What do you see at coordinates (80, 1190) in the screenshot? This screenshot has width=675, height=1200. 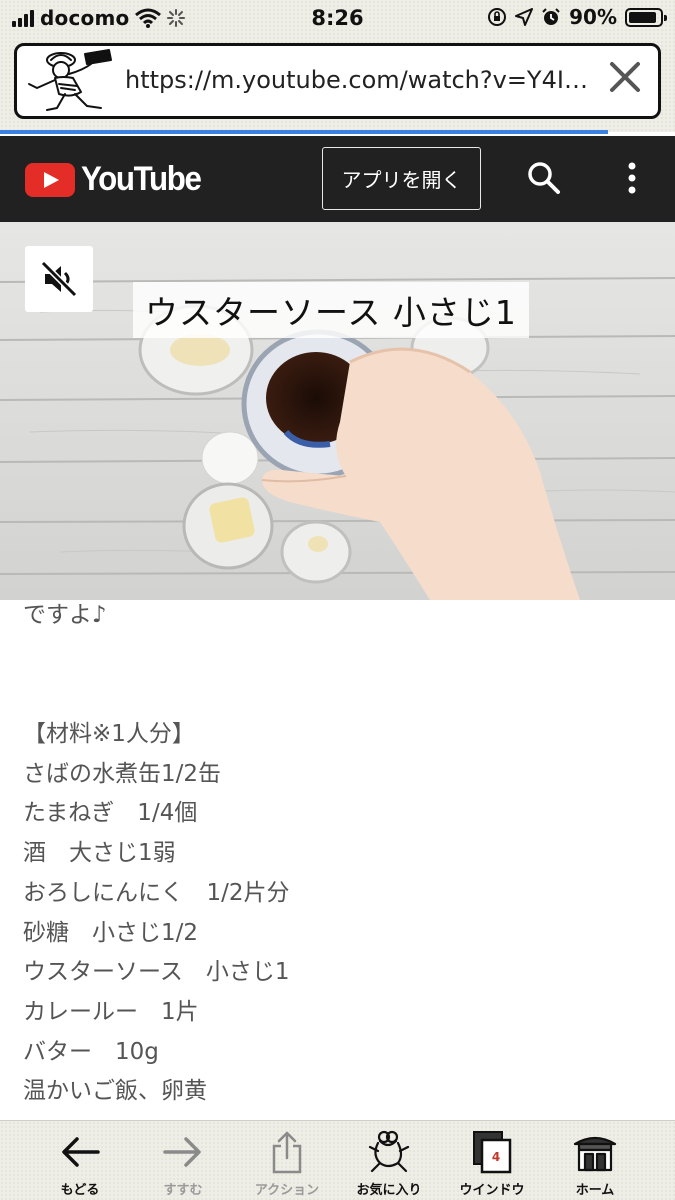 I see `back-label: もどる` at bounding box center [80, 1190].